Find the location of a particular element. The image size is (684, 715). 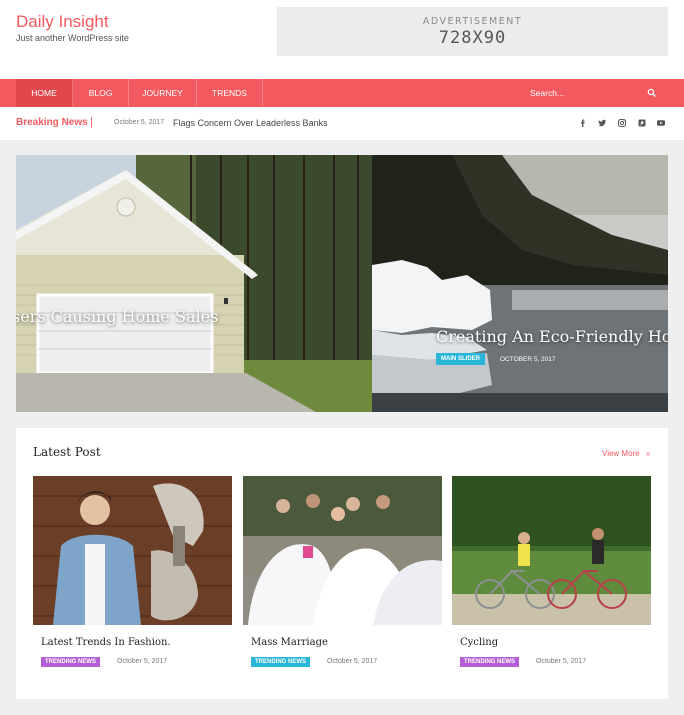

nav-item-trends: TRENDS is located at coordinates (230, 93).